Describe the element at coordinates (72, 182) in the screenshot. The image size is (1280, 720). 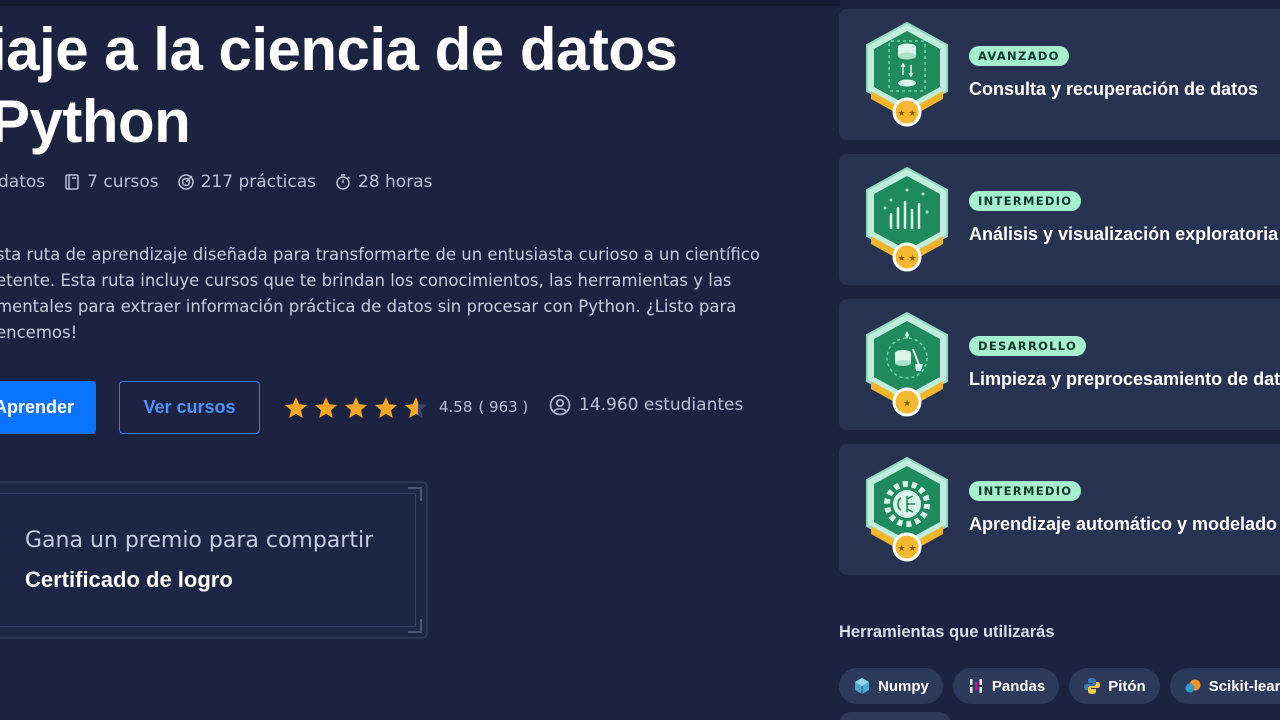
I see `book-icon` at that location.